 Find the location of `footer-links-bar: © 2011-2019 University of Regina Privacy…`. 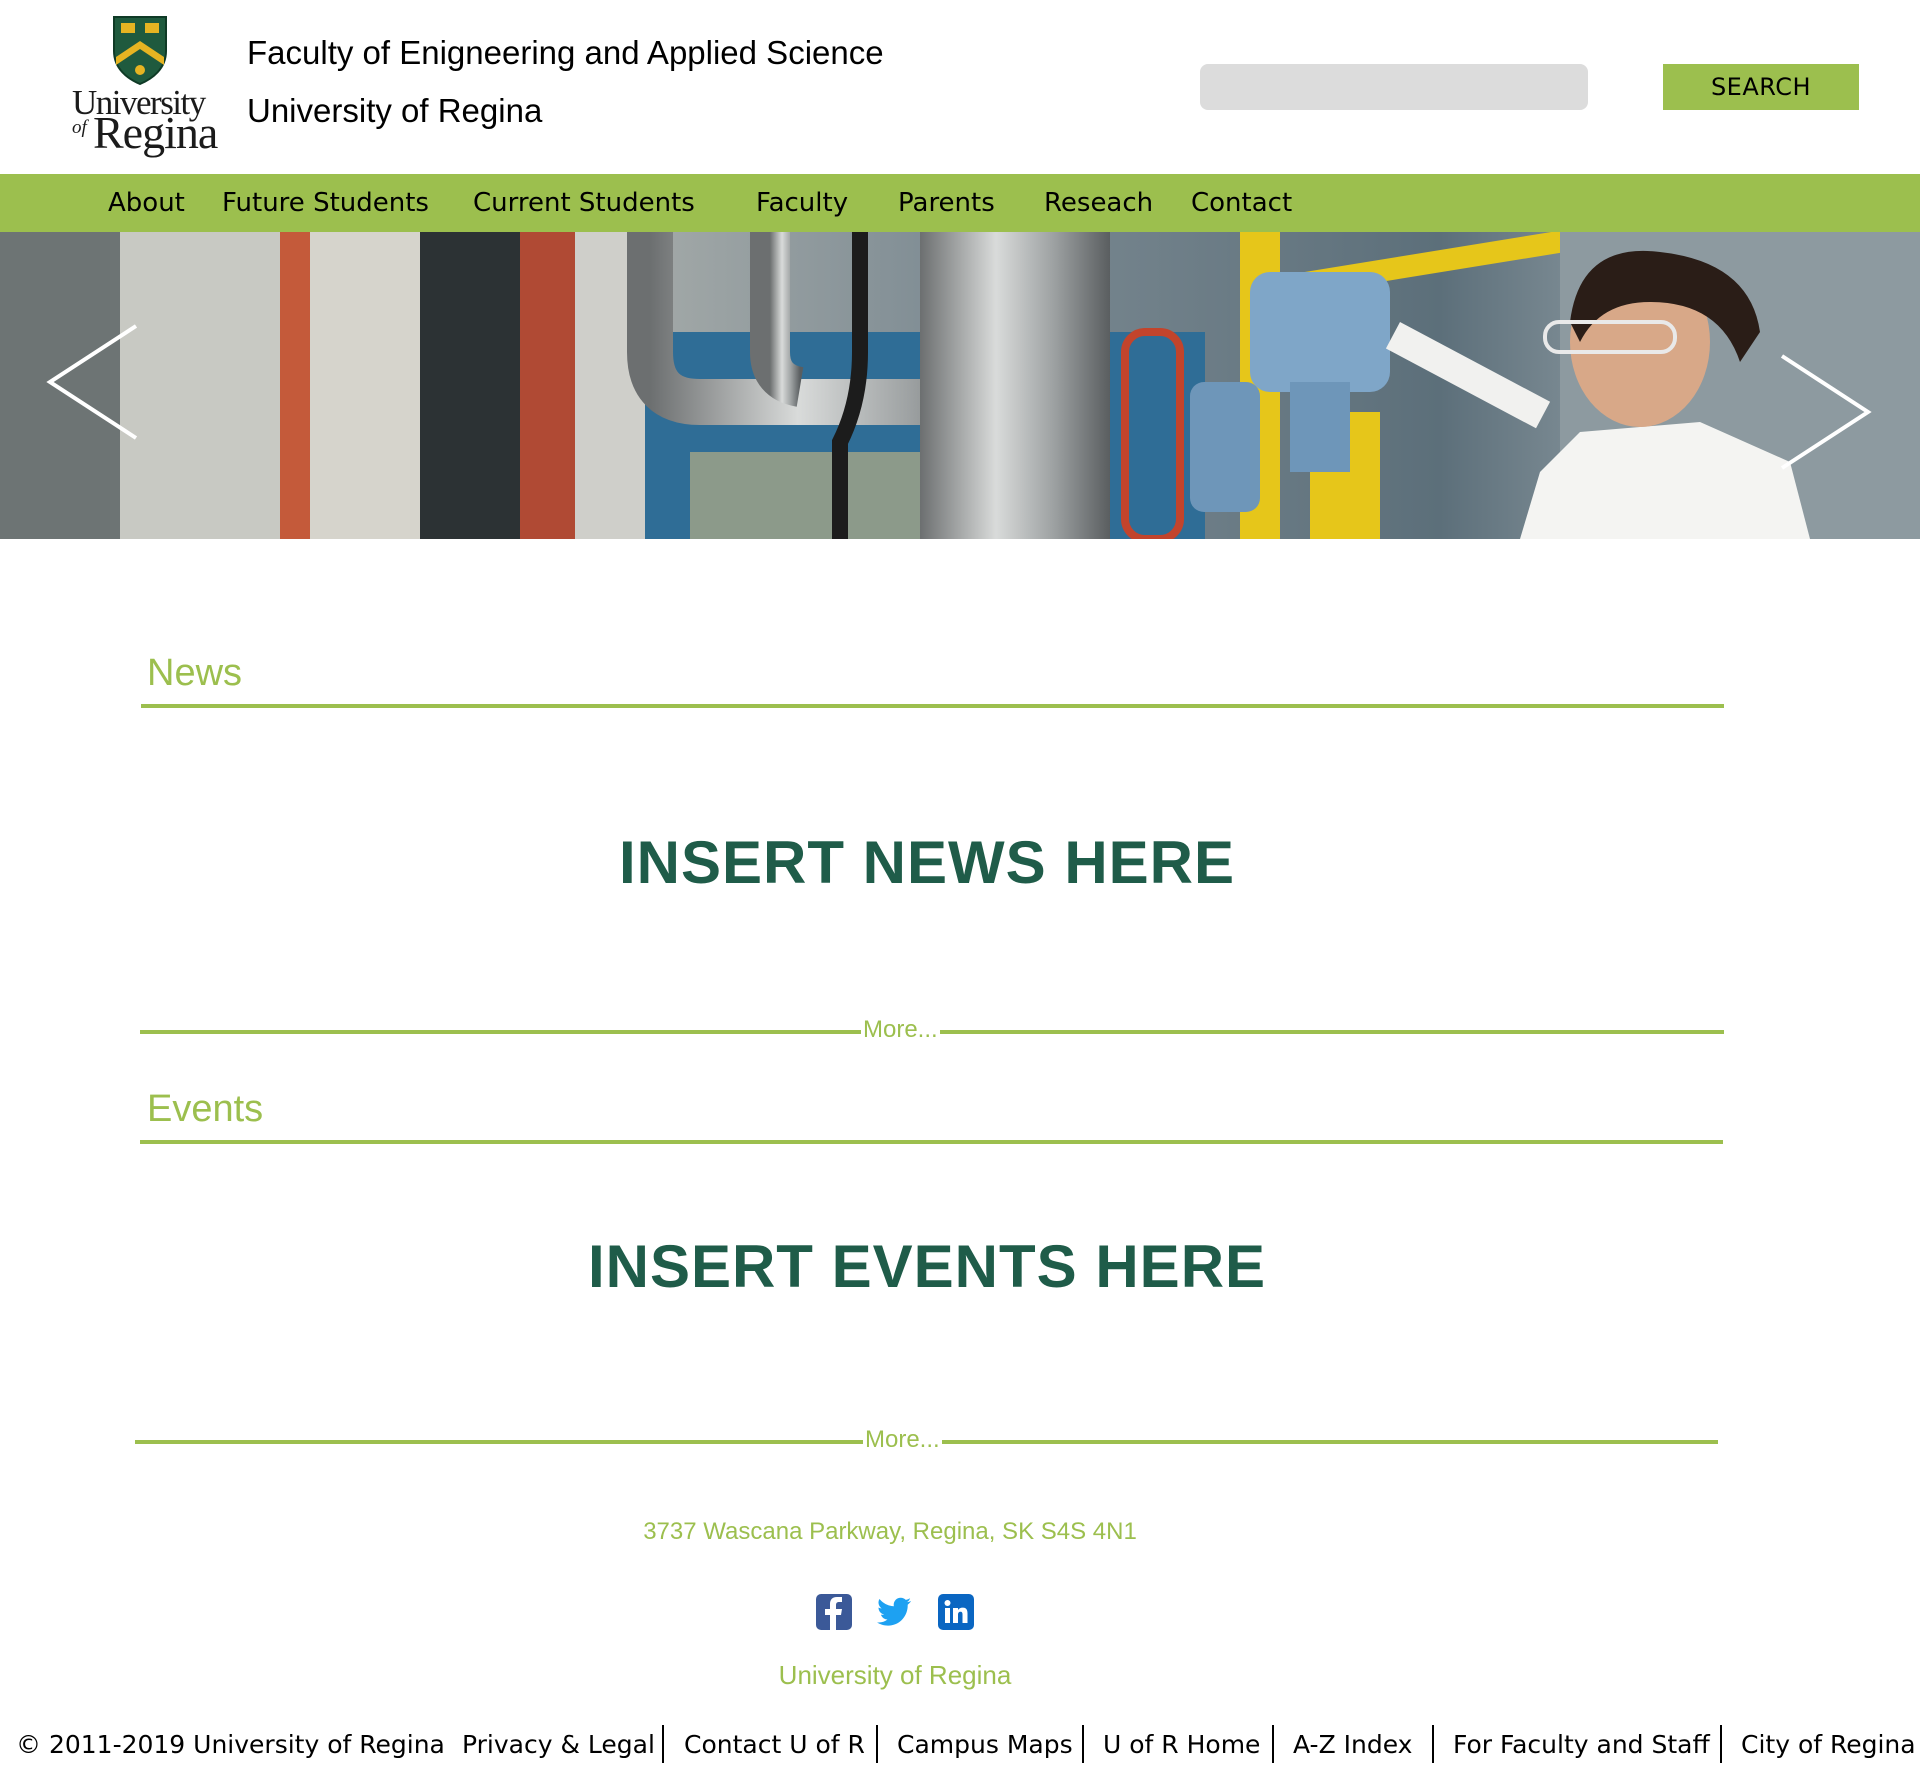

footer-links-bar: © 2011-2019 University of Regina Privacy… is located at coordinates (960, 1744).